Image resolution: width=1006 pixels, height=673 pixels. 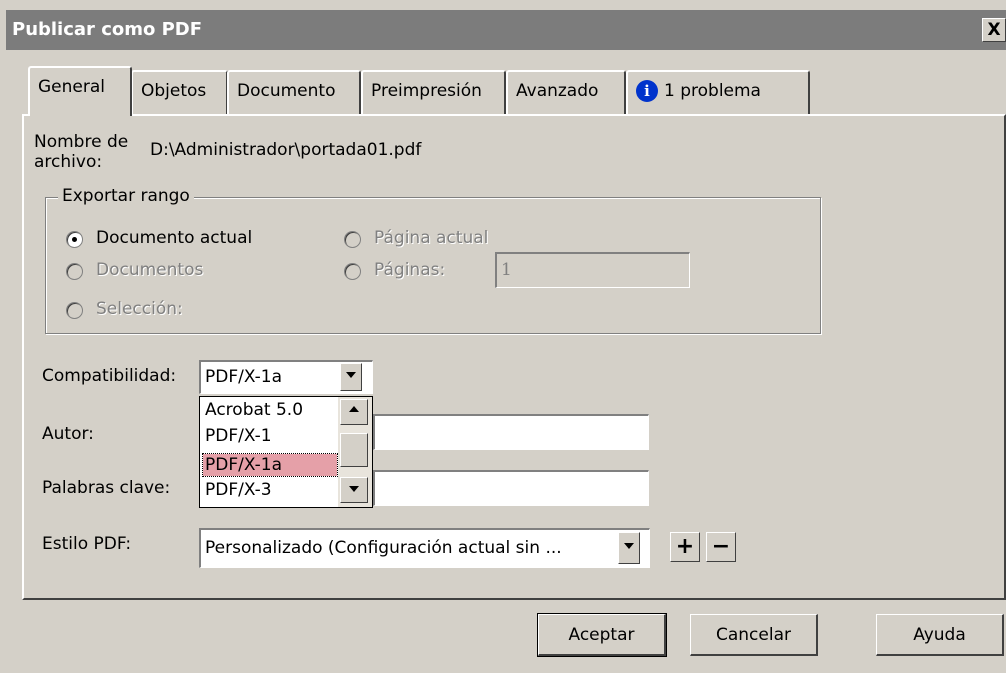 I want to click on tab-objetos: Objetos, so click(x=179, y=92).